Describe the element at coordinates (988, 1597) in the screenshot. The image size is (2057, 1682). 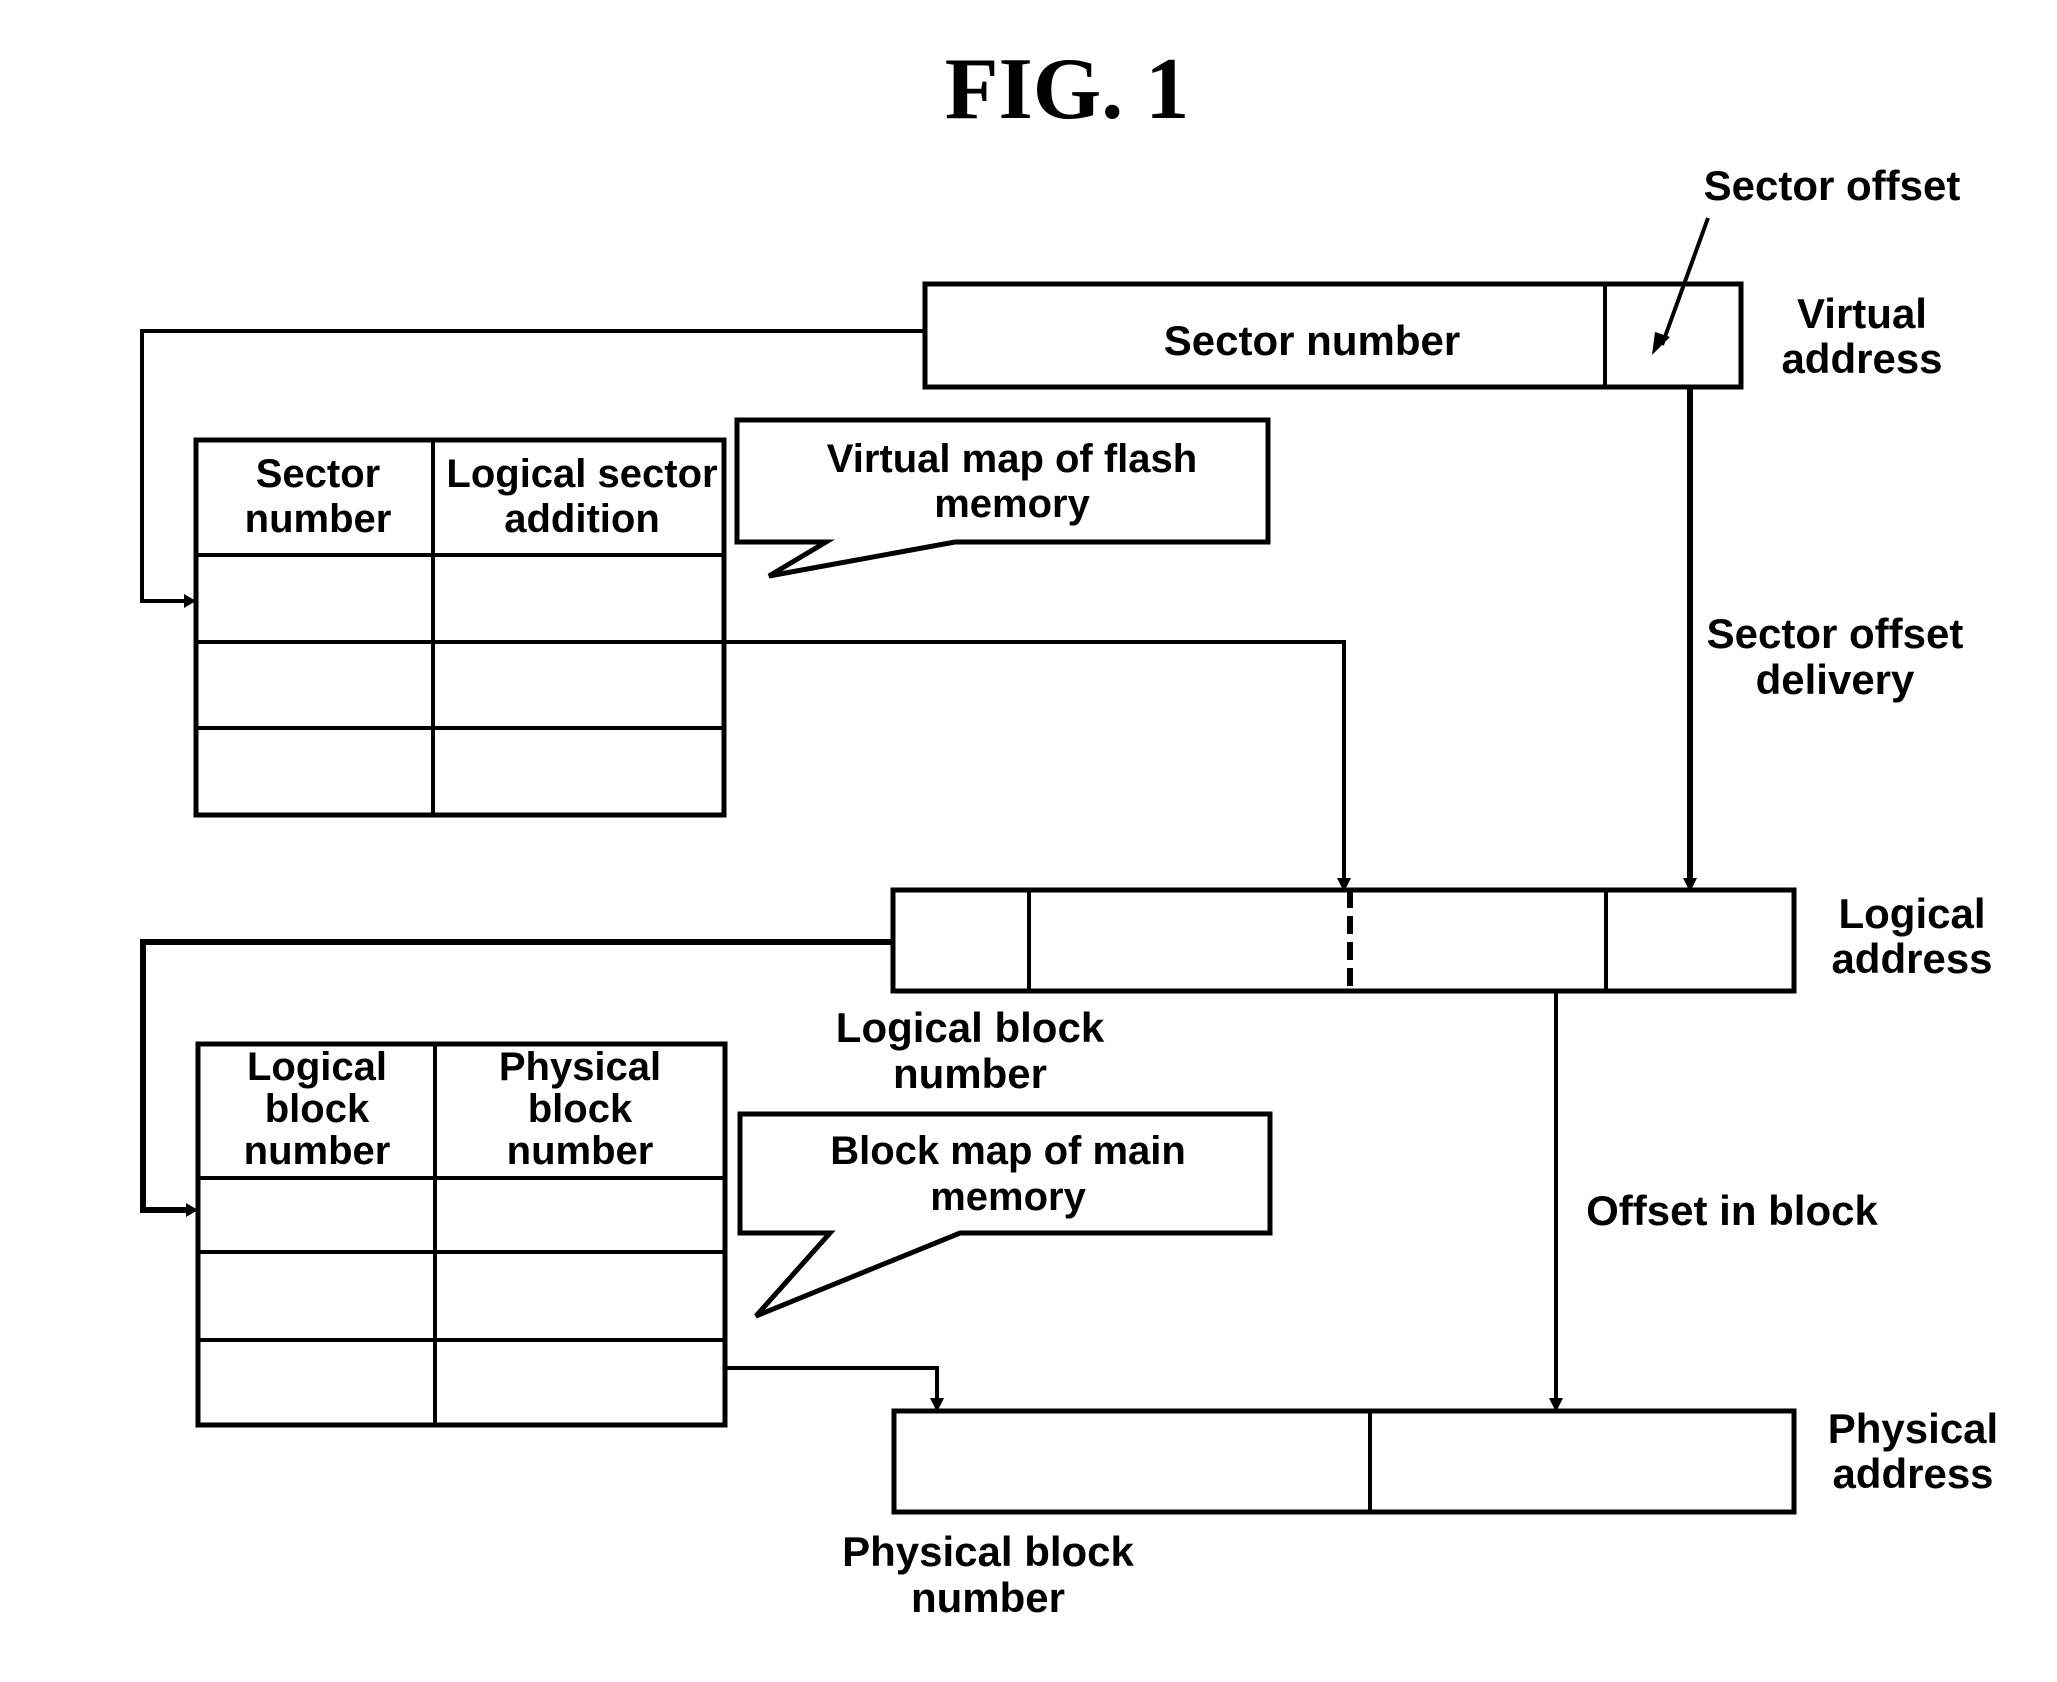
I see `physical-block-number-label-line2: number` at that location.